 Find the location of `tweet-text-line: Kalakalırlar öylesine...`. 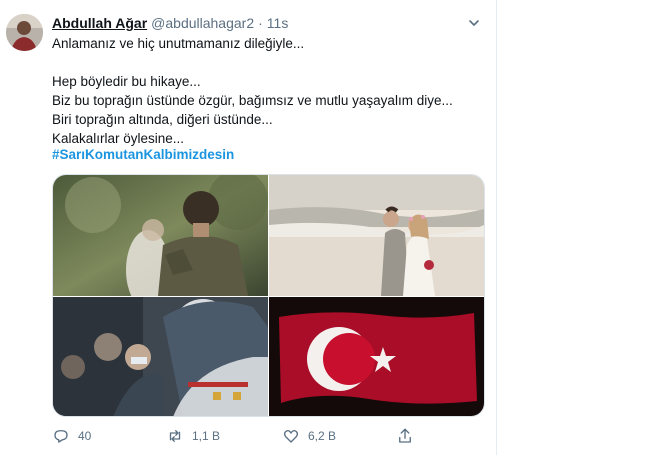

tweet-text-line: Kalakalırlar öylesine... is located at coordinates (118, 138).